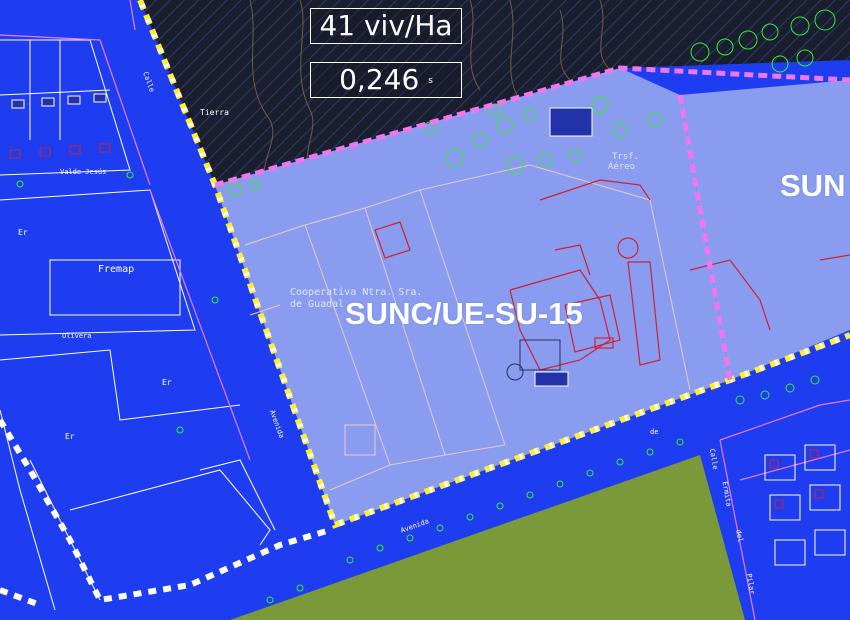 The width and height of the screenshot is (850, 620). I want to click on zone-label-right: SUN, so click(812, 186).